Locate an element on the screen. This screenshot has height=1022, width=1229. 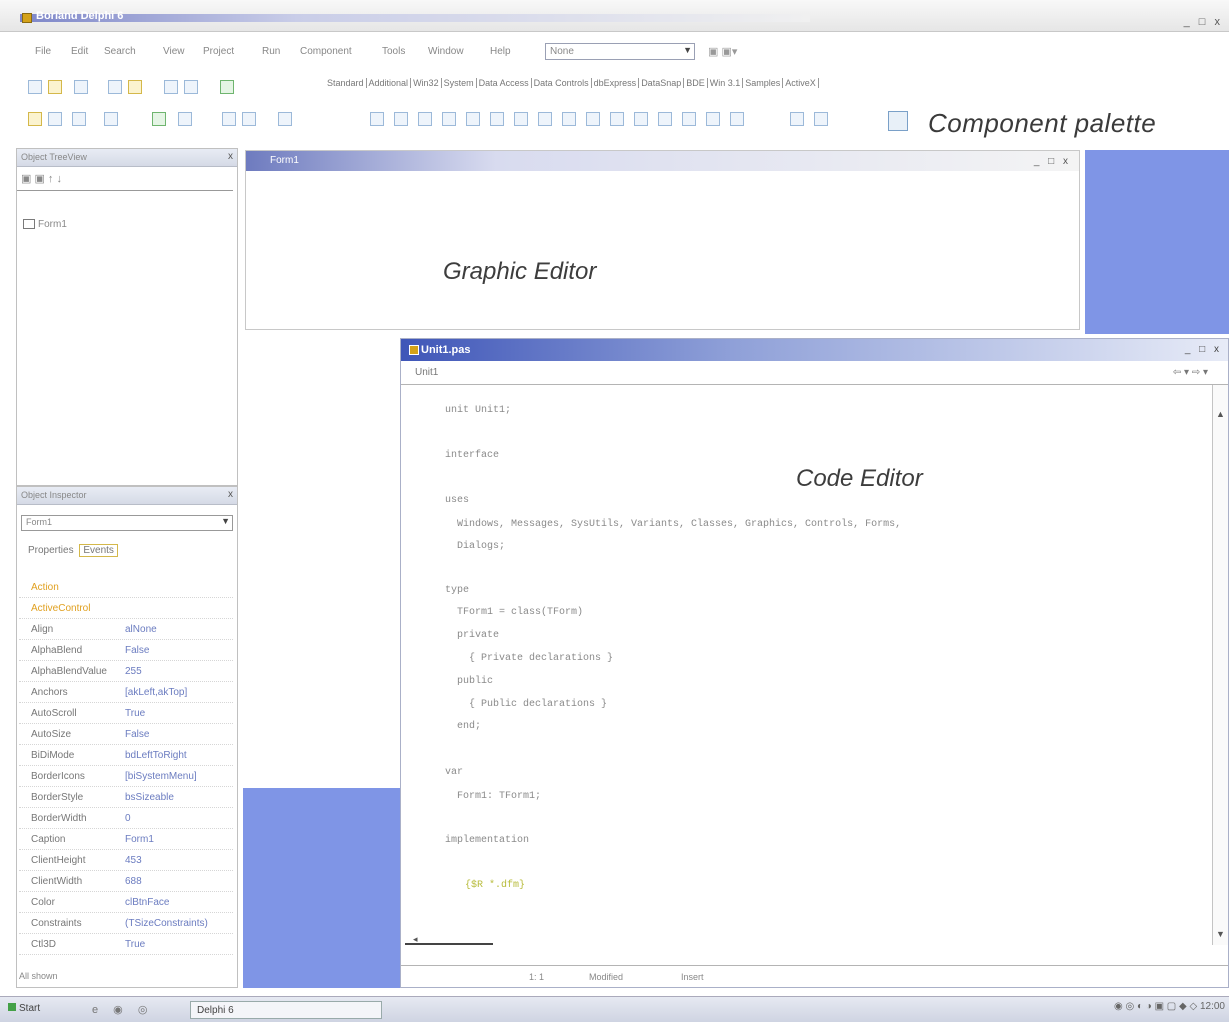
tab-events: Events is located at coordinates (98, 550).